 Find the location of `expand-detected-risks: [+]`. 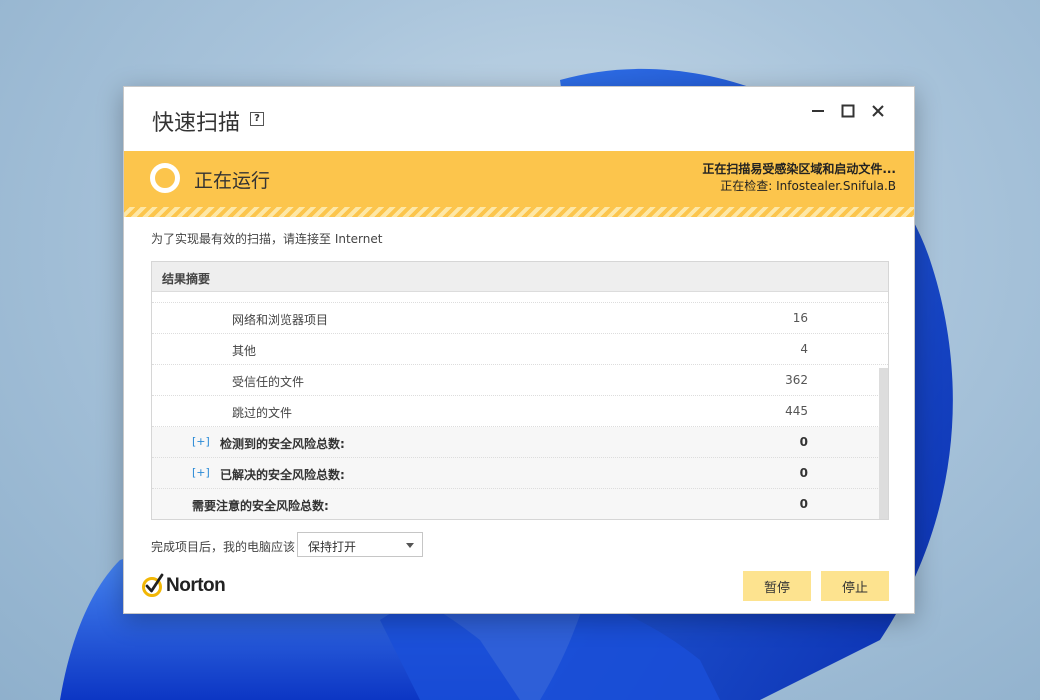

expand-detected-risks: [+] is located at coordinates (201, 441).